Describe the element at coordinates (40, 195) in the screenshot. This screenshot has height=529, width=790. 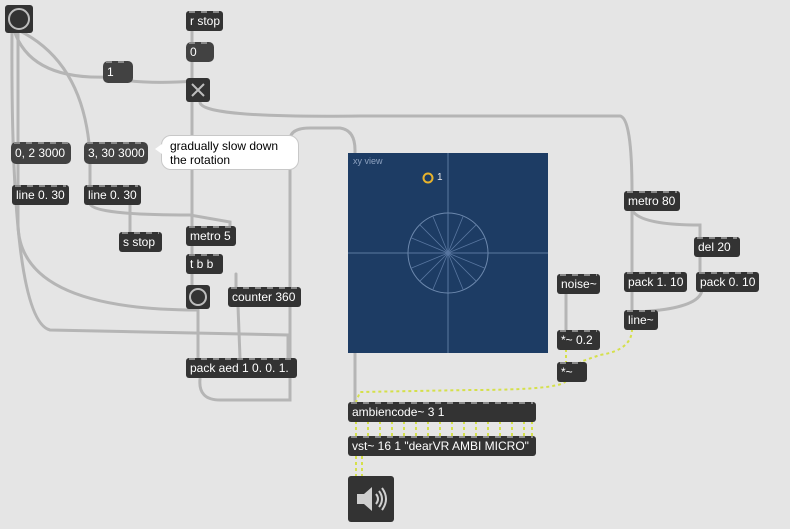
I see `line-object-left: line 0. 30` at that location.